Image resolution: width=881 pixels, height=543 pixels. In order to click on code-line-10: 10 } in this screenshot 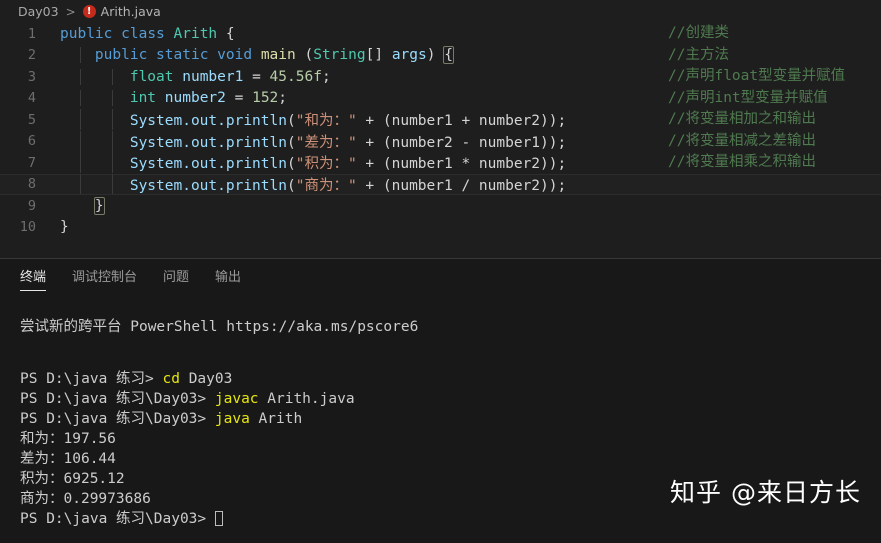, I will do `click(440, 228)`.